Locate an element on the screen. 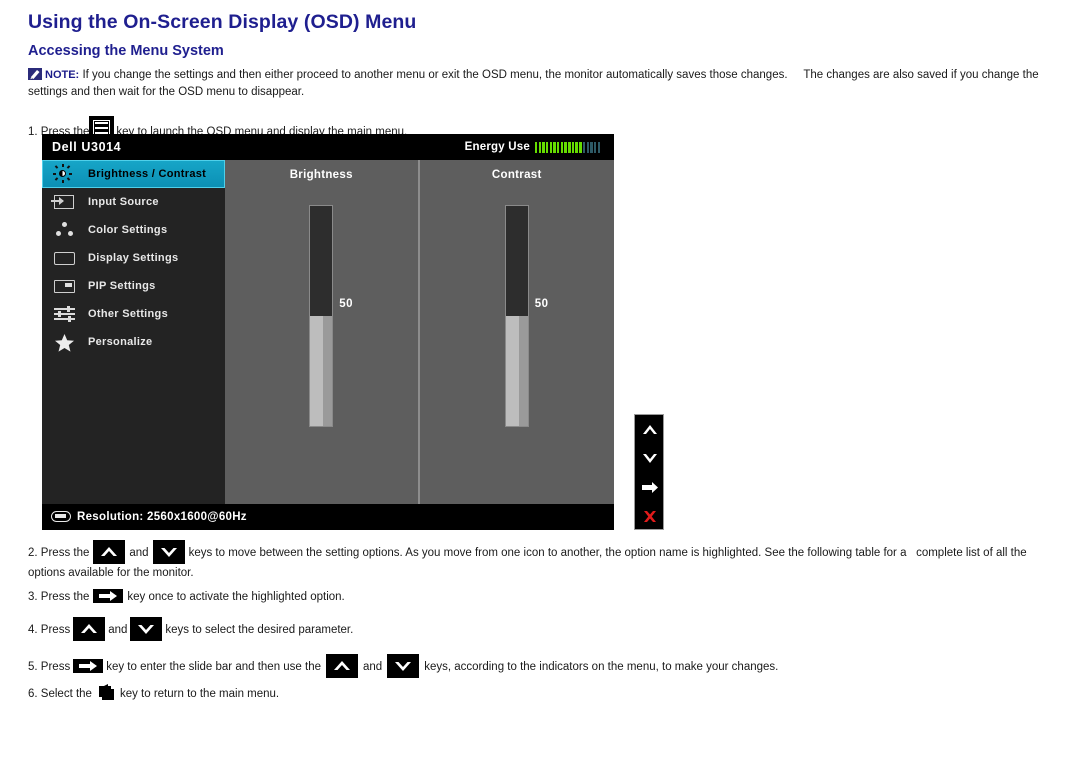 Image resolution: width=1080 pixels, height=763 pixels. pip-settings-icon is located at coordinates (64, 286).